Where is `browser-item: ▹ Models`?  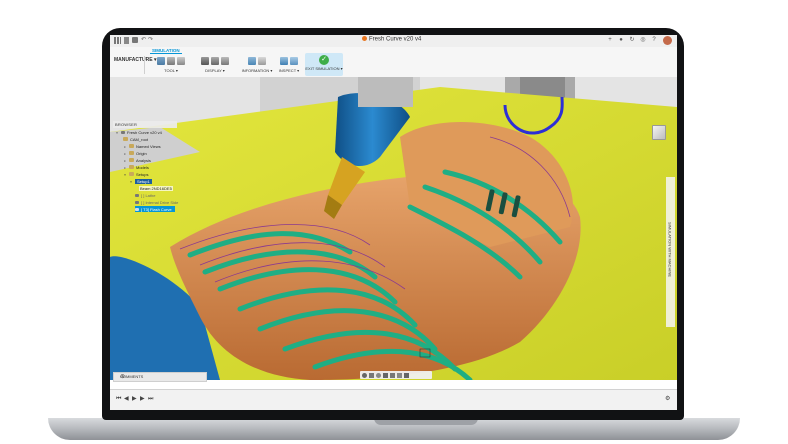
browser-item: ▹ Models is located at coordinates (136, 167).